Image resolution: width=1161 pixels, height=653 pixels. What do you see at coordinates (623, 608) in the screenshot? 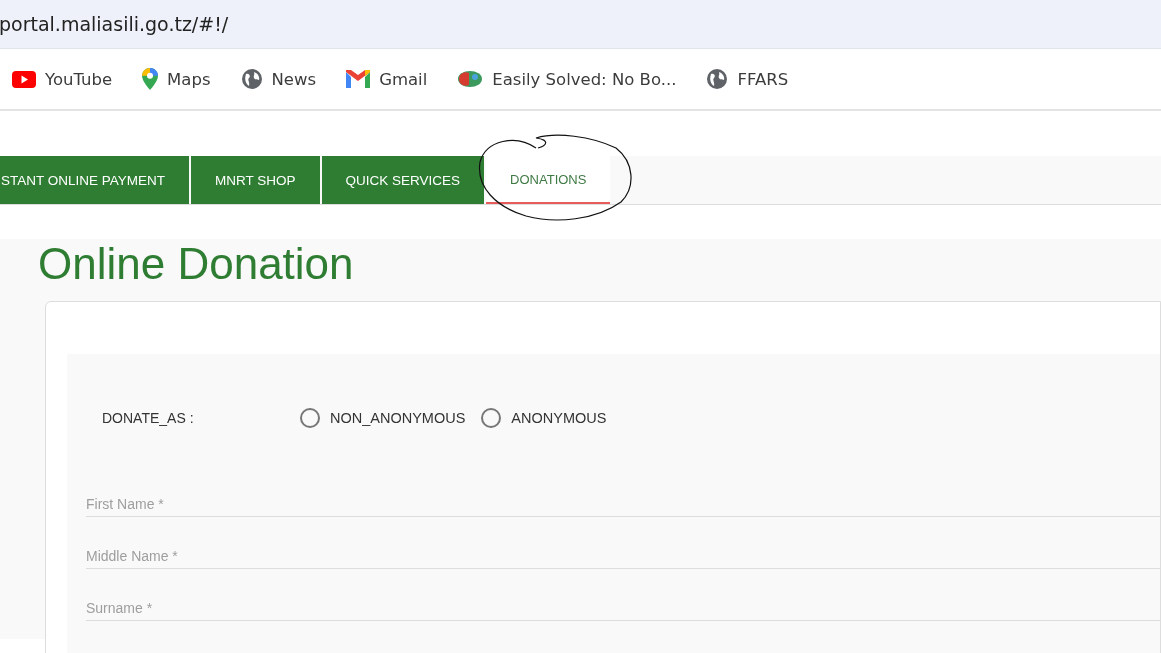
I see `text-field: Surname *` at bounding box center [623, 608].